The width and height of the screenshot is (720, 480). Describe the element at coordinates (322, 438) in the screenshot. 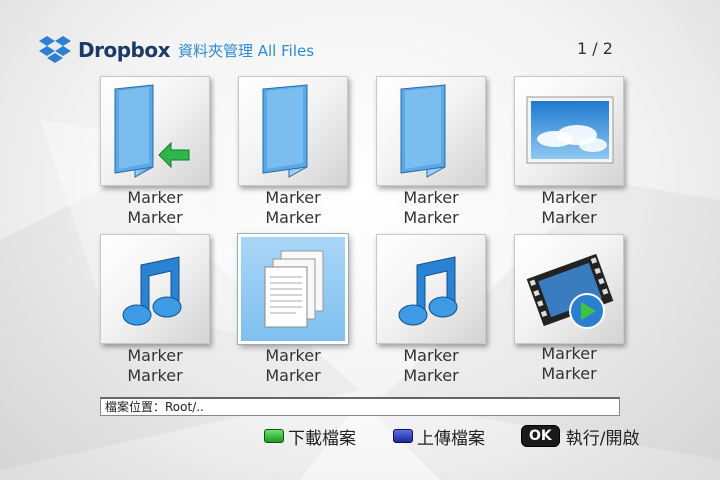

I see `download-label: 下載檔案` at that location.